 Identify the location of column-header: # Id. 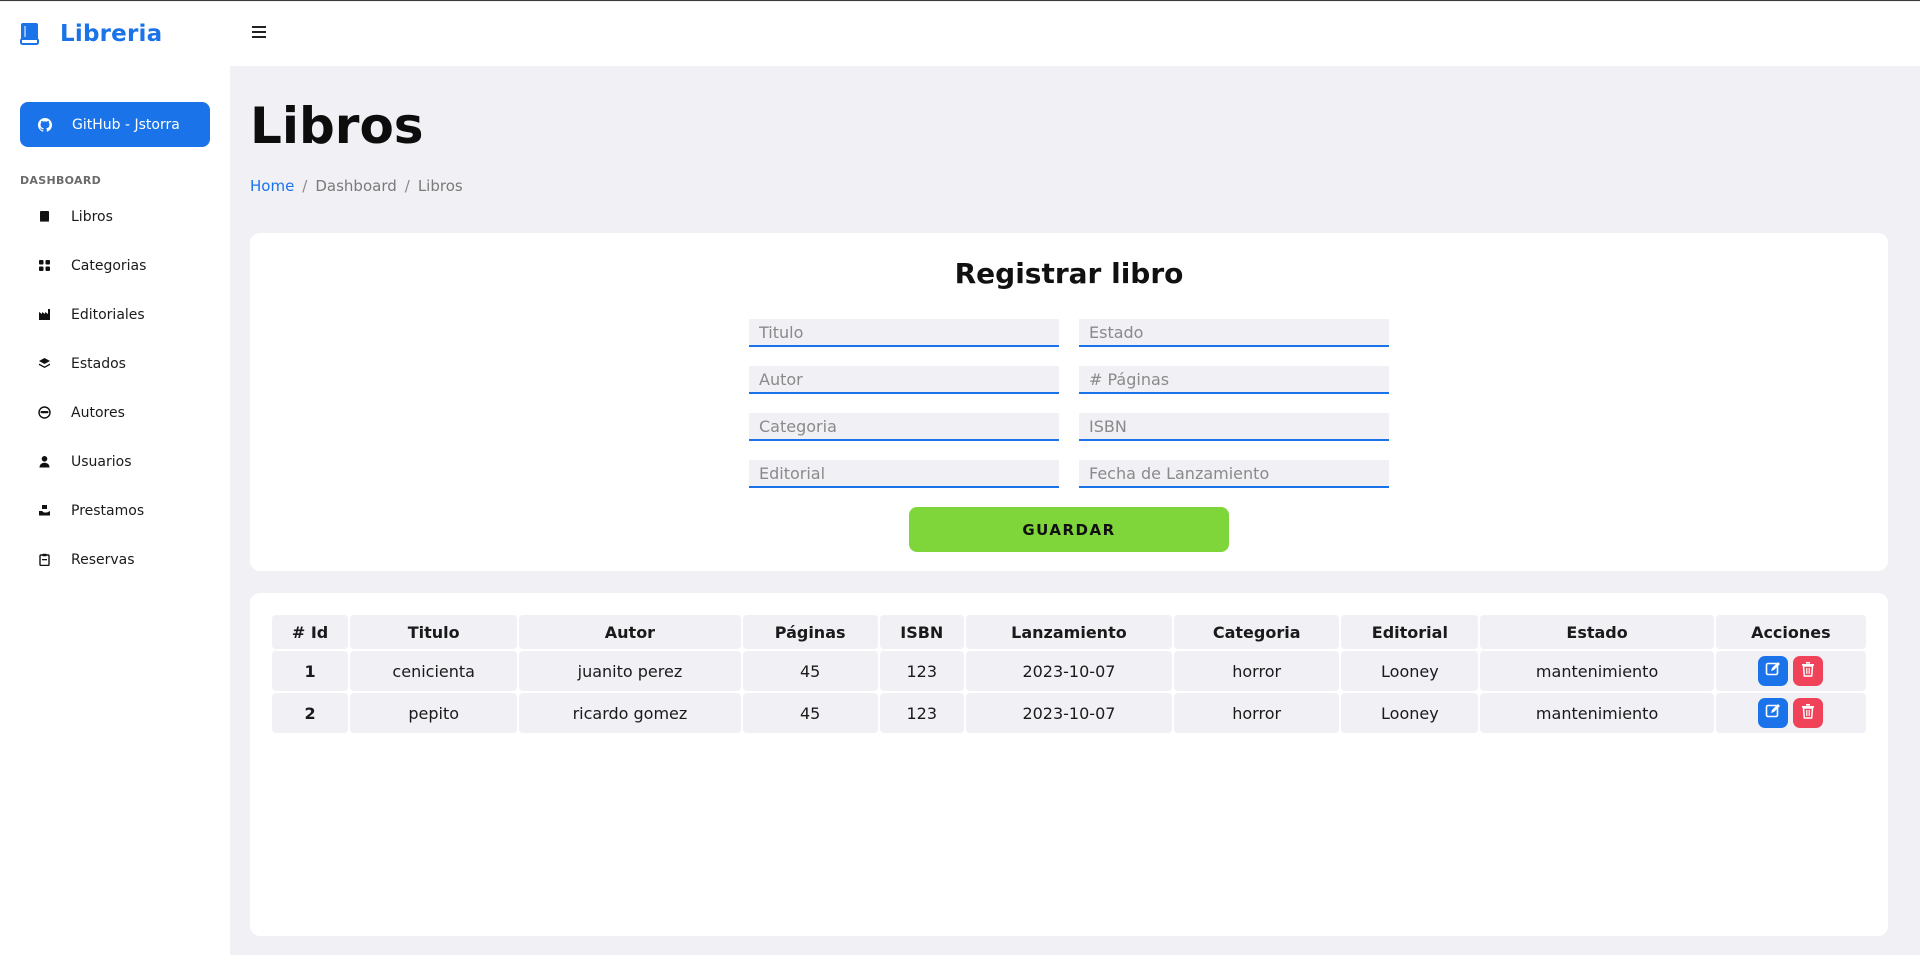
(310, 632).